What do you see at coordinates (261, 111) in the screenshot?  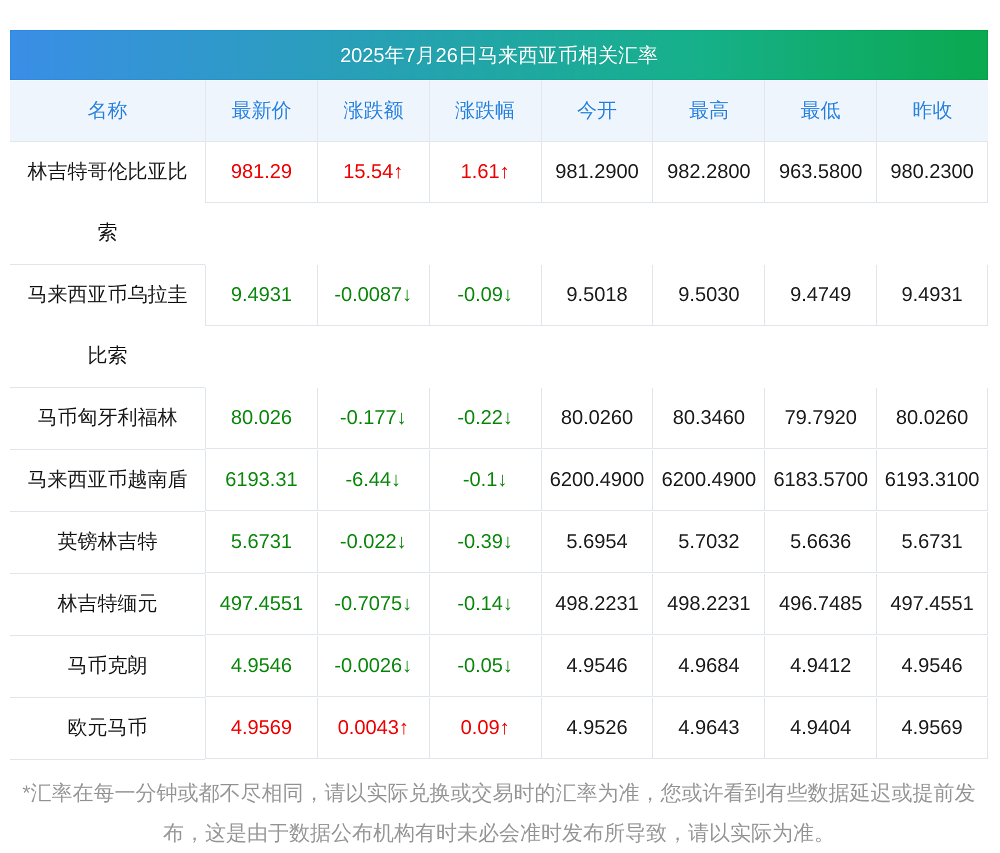 I see `column-header: 最新价` at bounding box center [261, 111].